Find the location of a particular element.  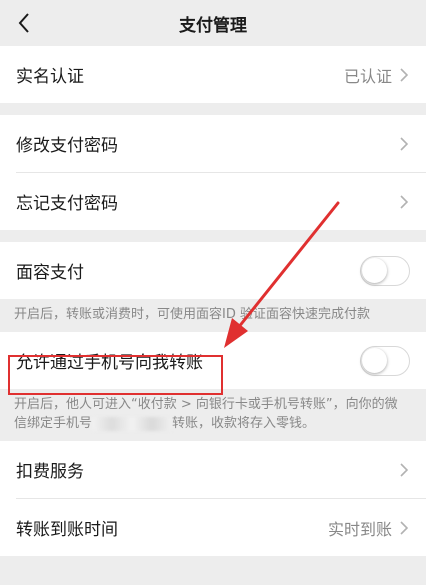

chevron-left-icon is located at coordinates (23, 23).